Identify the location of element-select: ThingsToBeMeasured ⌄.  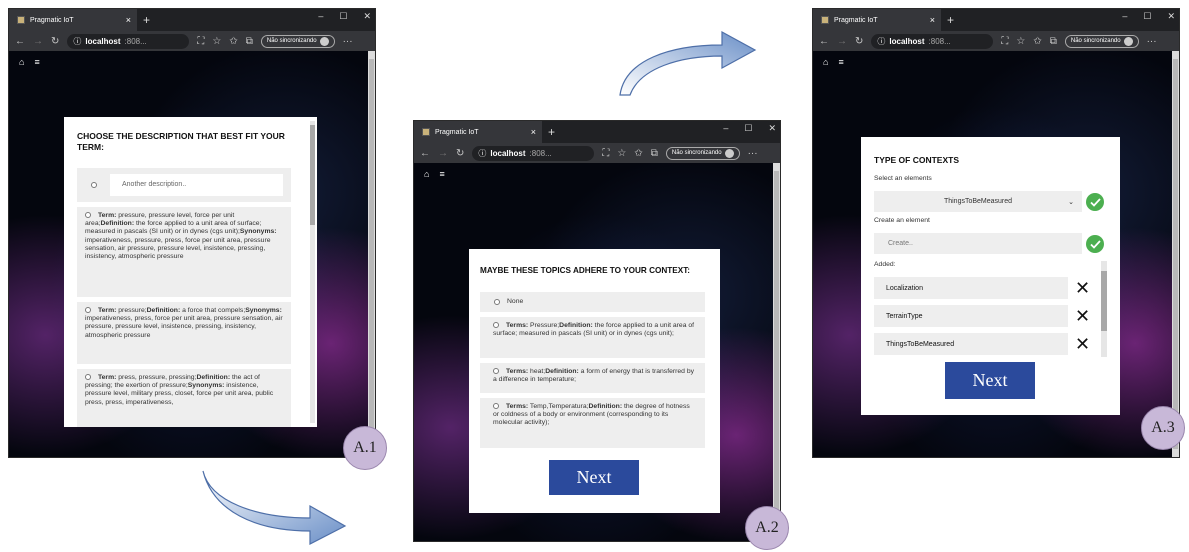
(978, 201).